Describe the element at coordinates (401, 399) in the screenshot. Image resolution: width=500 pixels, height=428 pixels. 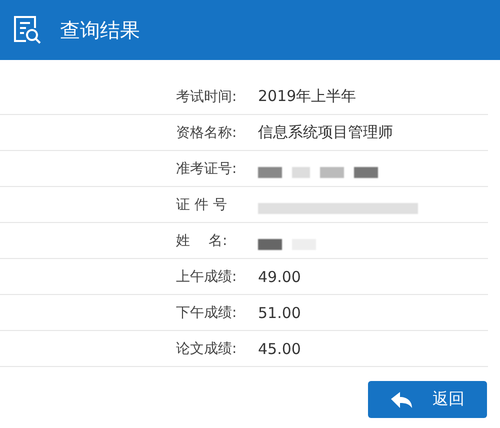
I see `reply-arrow-icon` at that location.